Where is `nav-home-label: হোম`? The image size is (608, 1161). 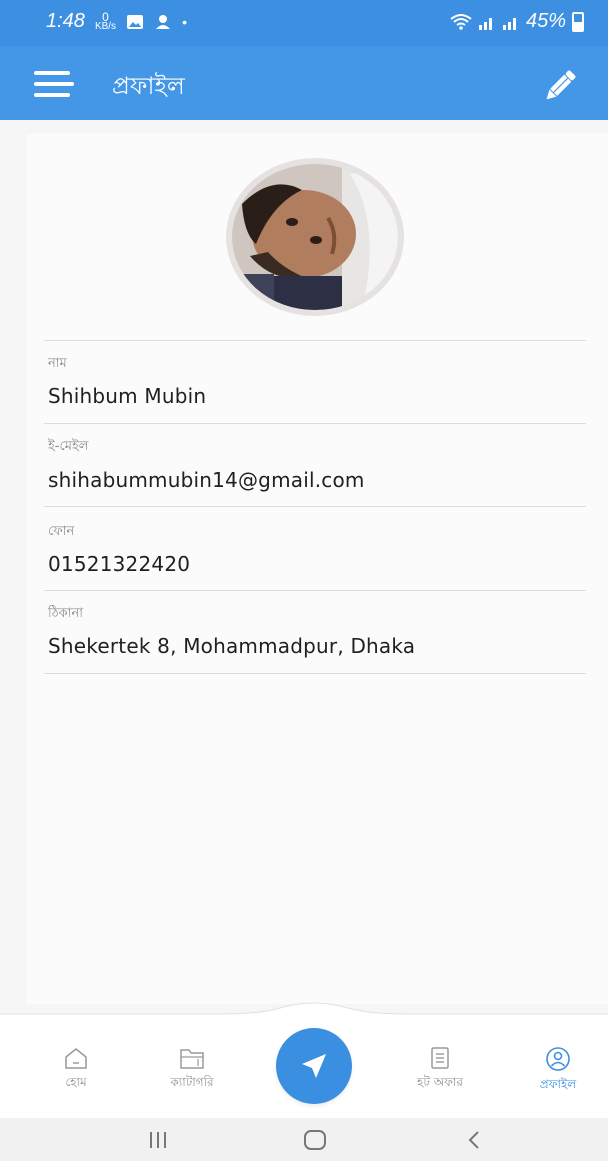
nav-home-label: হোম is located at coordinates (76, 1082).